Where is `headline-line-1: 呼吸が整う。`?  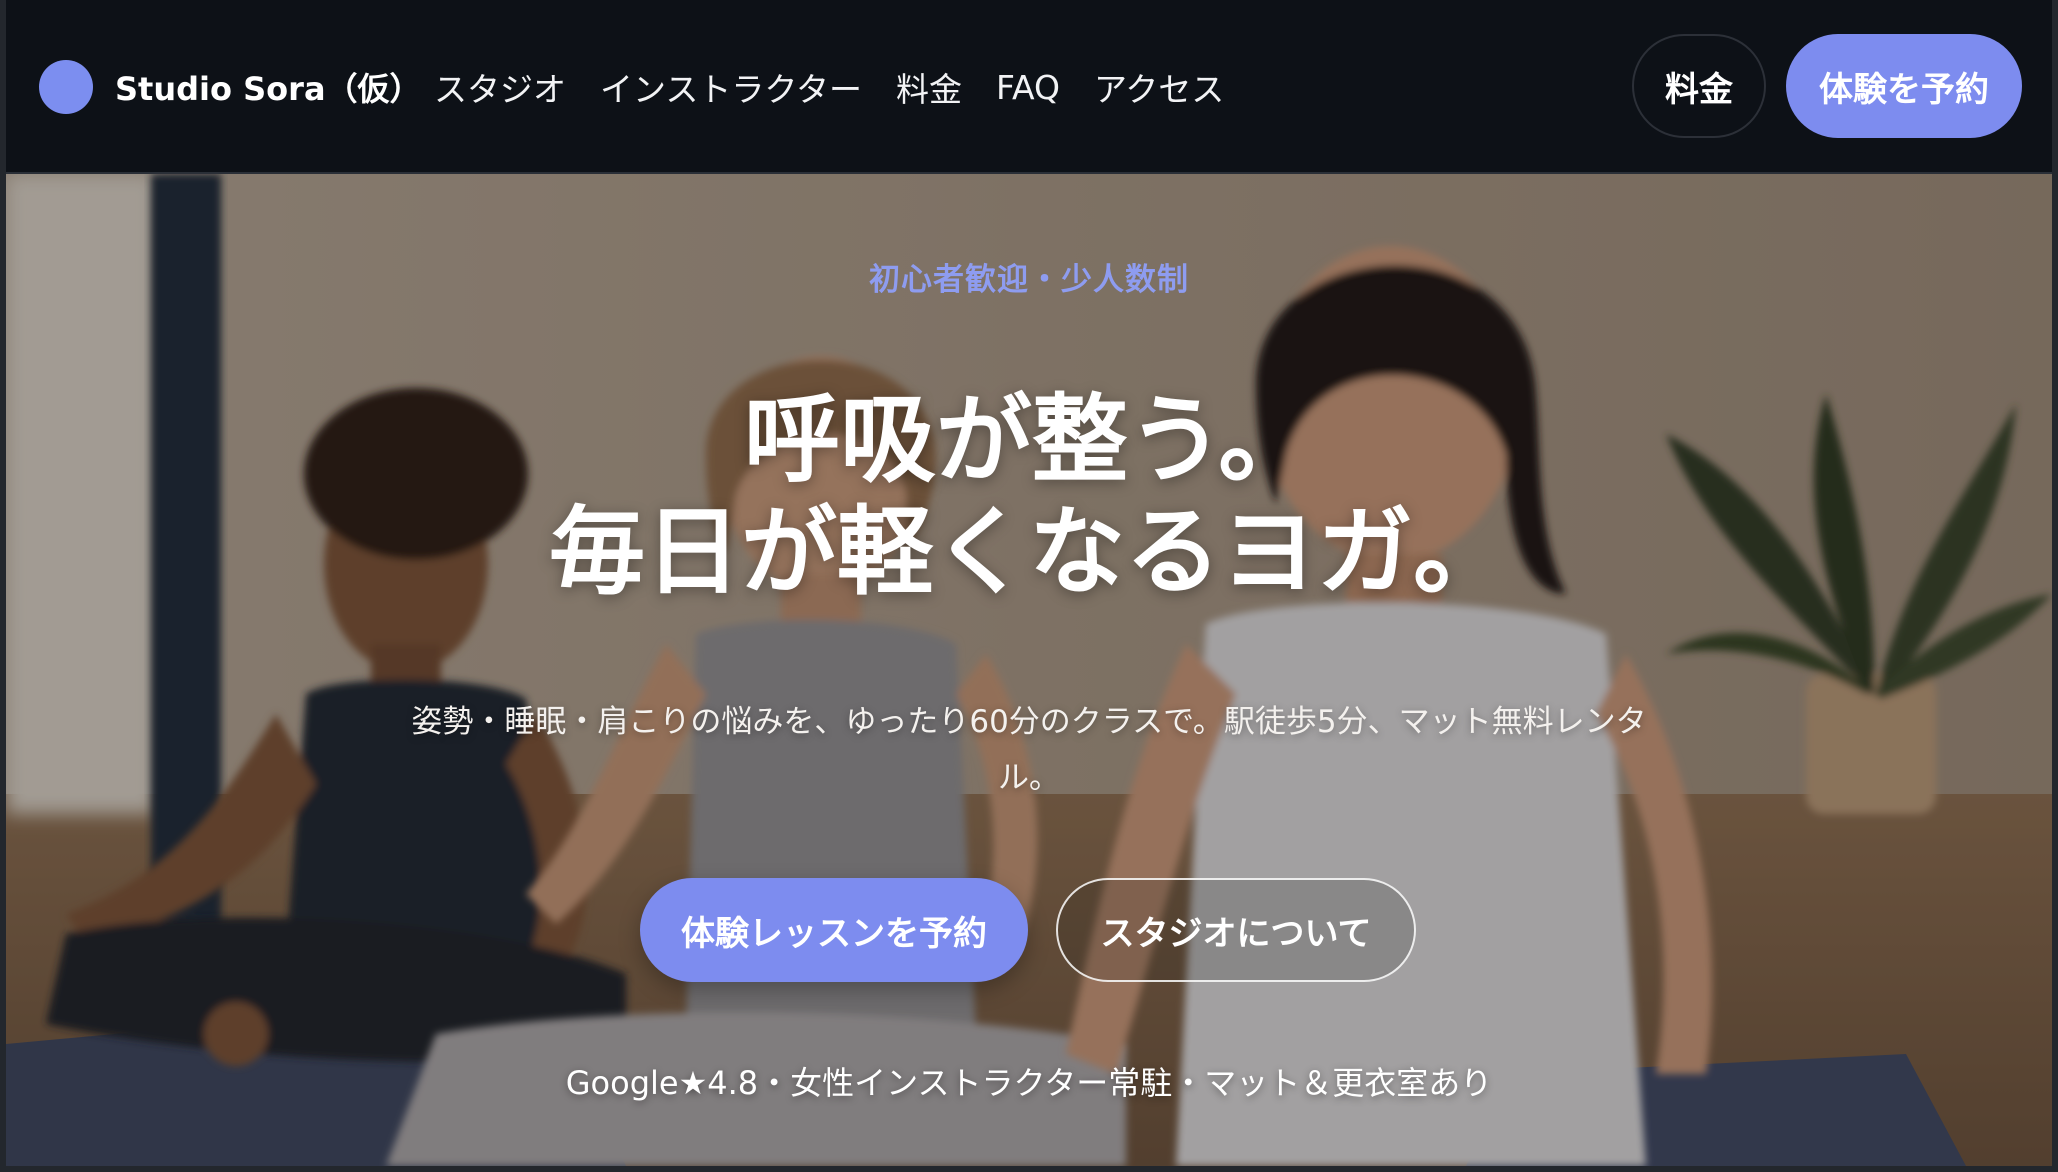 headline-line-1: 呼吸が整う。 is located at coordinates (1029, 440).